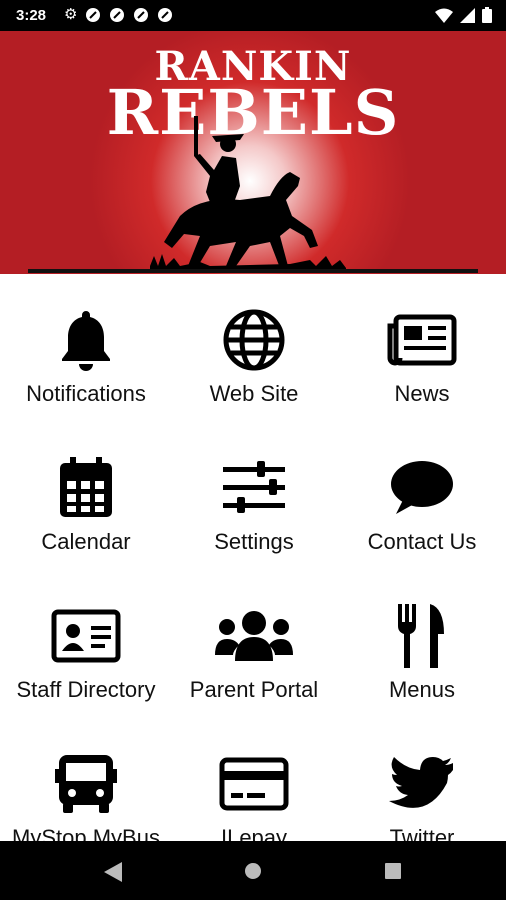  What do you see at coordinates (248, 194) in the screenshot?
I see `horse-rider-silhouette-icon` at bounding box center [248, 194].